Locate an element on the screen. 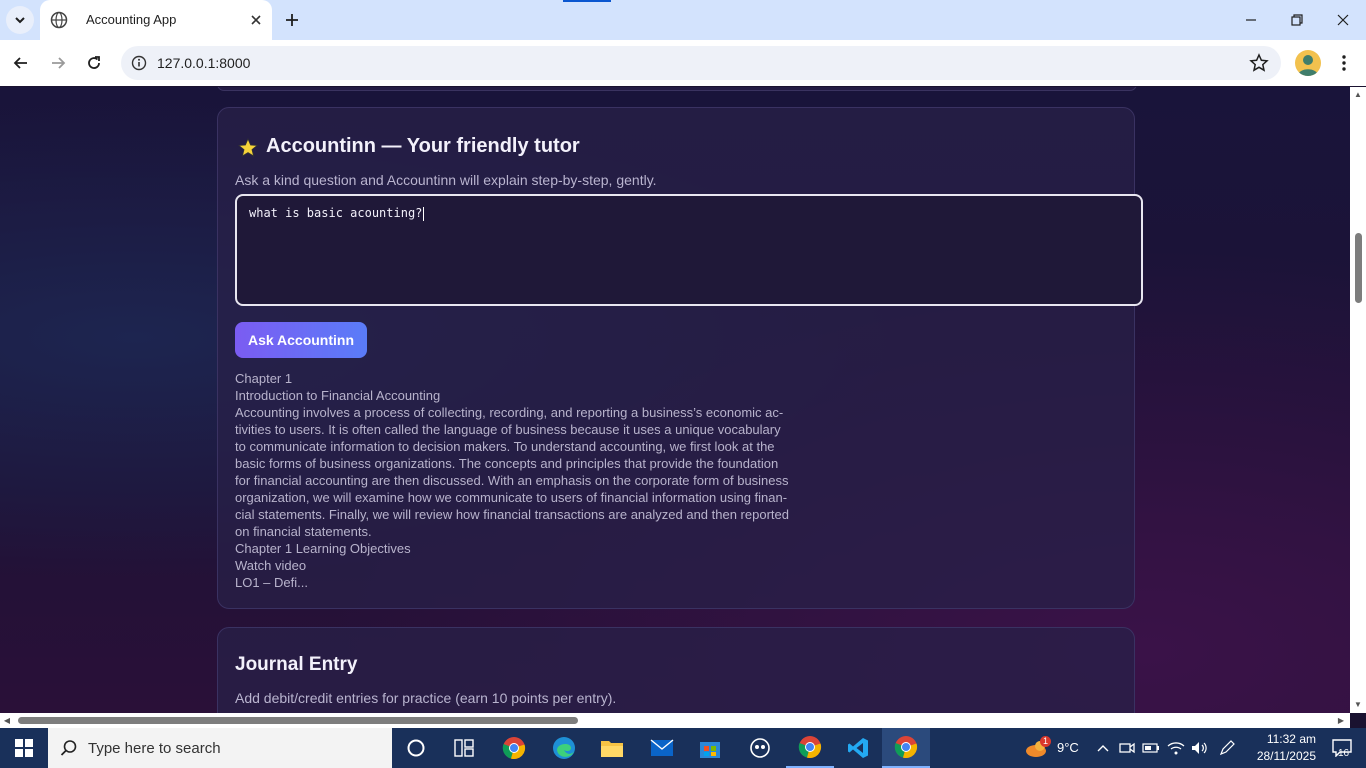 This screenshot has width=1366, height=768. taskbar-chrome-active is located at coordinates (906, 748).